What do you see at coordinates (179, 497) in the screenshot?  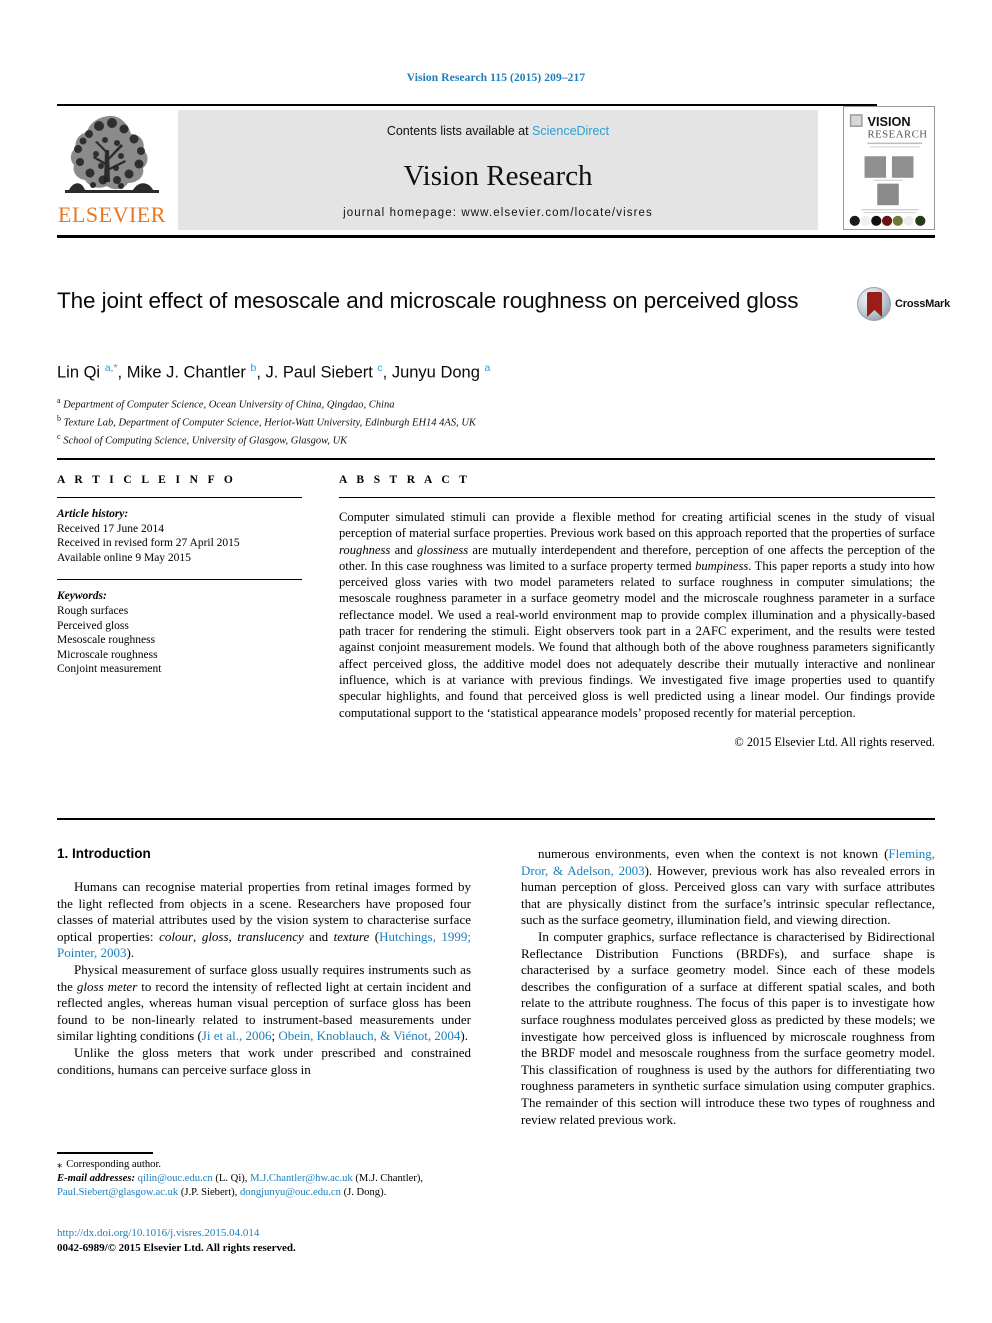 I see `article-info-rule` at bounding box center [179, 497].